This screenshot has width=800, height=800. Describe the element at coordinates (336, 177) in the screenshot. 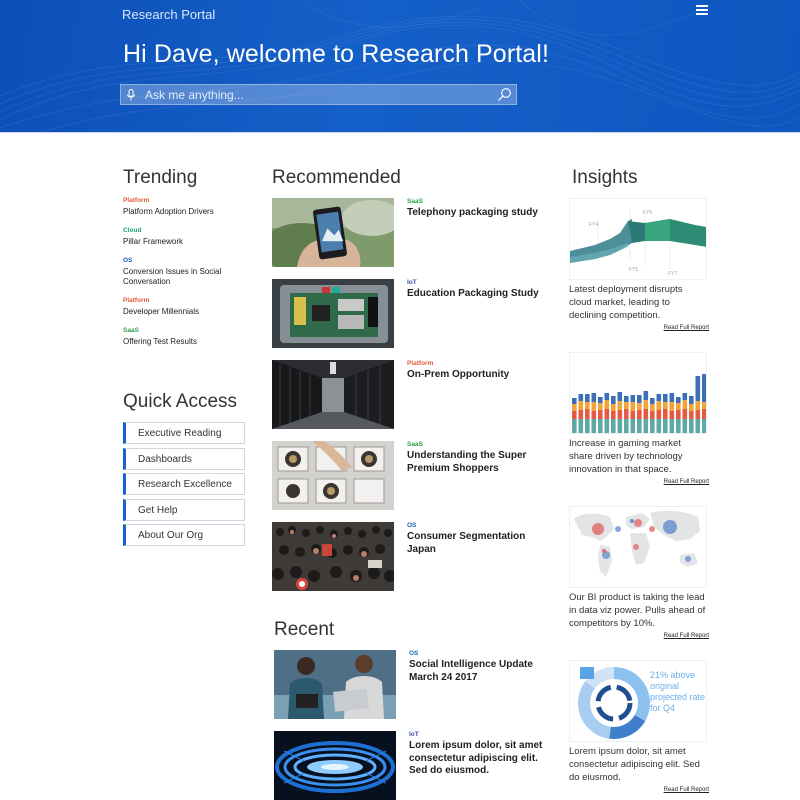

I see `recommended-heading: Recommended` at that location.